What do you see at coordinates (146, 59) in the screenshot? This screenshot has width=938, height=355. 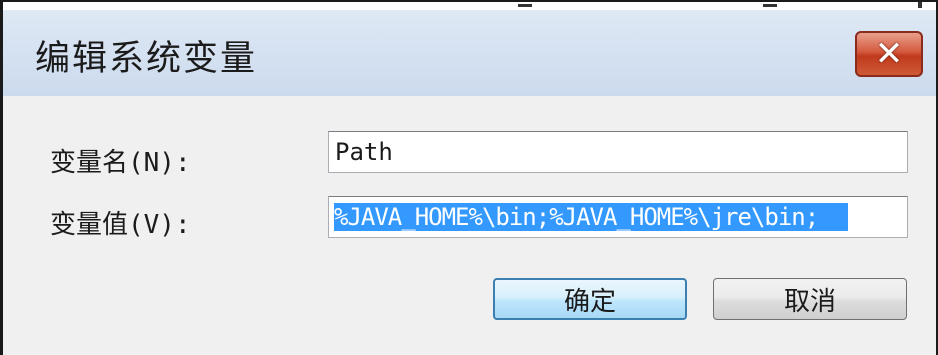 I see `dialog-title: 编辑系统变量` at bounding box center [146, 59].